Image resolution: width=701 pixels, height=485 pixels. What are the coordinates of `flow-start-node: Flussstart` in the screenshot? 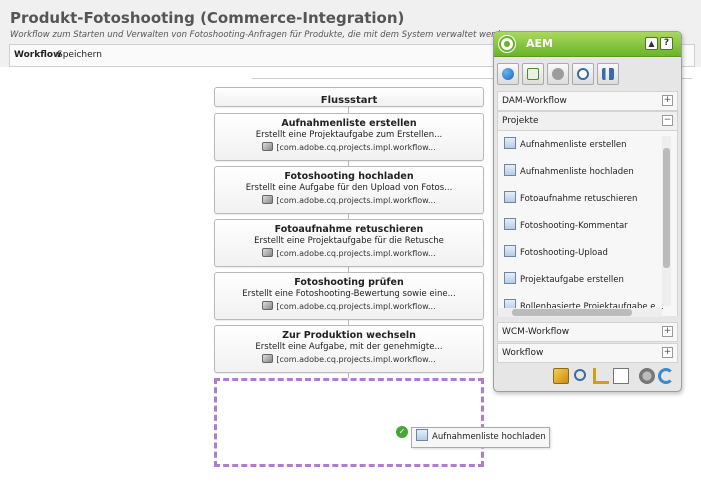 It's located at (349, 97).